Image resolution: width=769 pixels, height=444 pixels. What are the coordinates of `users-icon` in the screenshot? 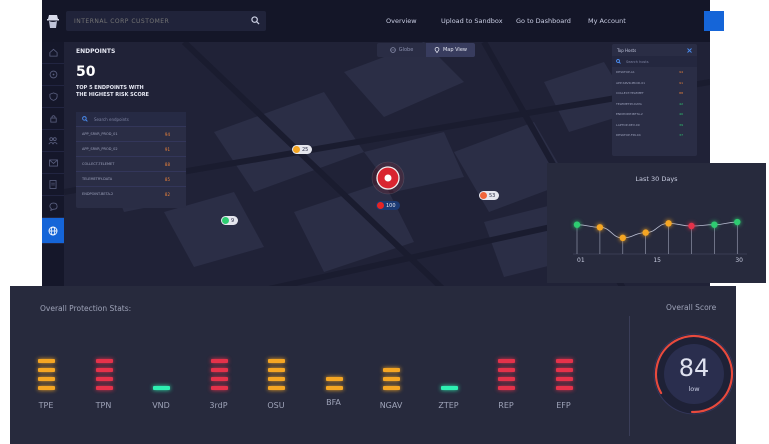 It's located at (53, 141).